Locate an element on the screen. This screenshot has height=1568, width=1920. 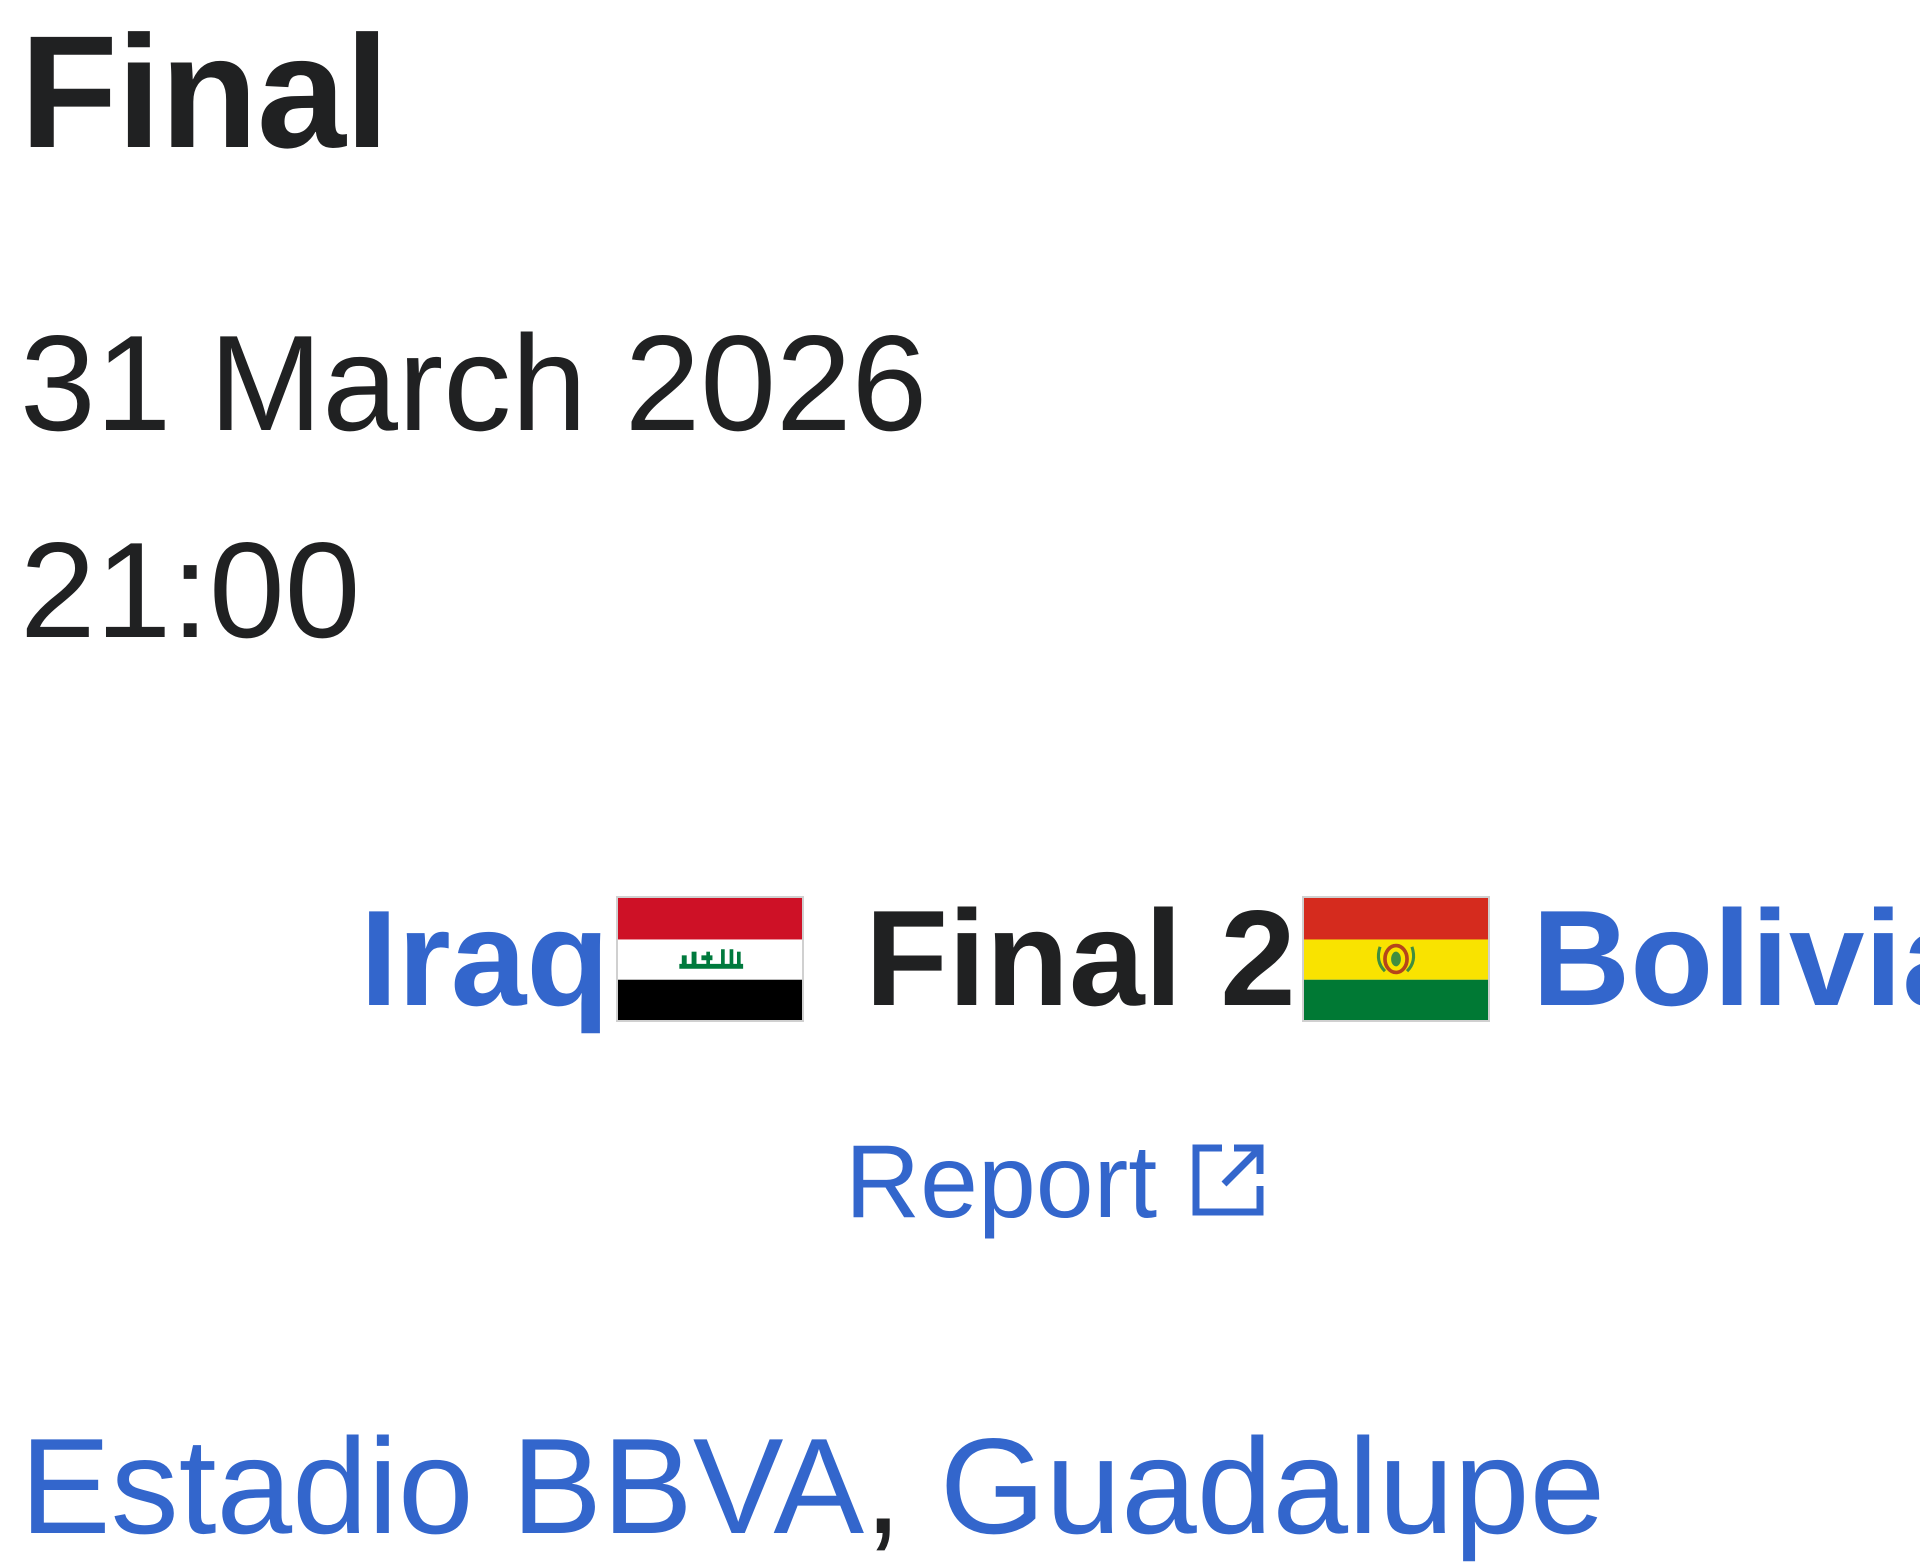
external-link-icon is located at coordinates (1228, 1180).